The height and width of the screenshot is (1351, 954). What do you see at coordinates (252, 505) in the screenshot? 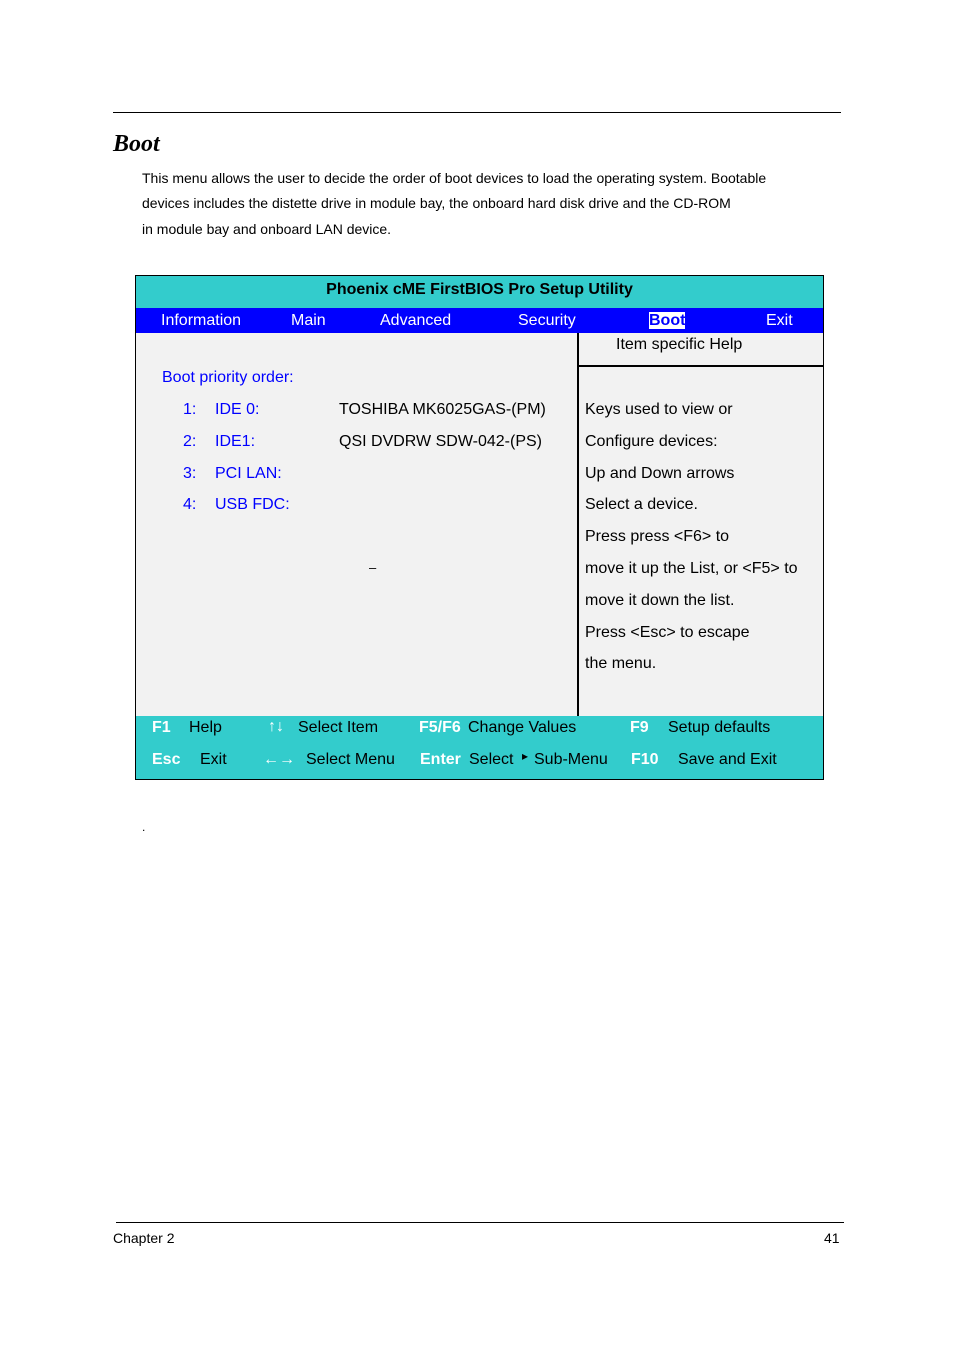
I see `device-name: USB FDC:` at bounding box center [252, 505].